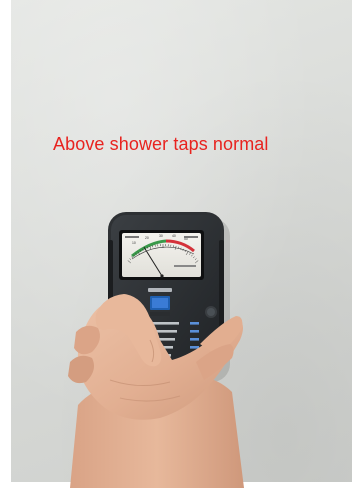 Image resolution: width=362 pixels, height=488 pixels. What do you see at coordinates (134, 243) in the screenshot?
I see `dial-number: 10` at bounding box center [134, 243].